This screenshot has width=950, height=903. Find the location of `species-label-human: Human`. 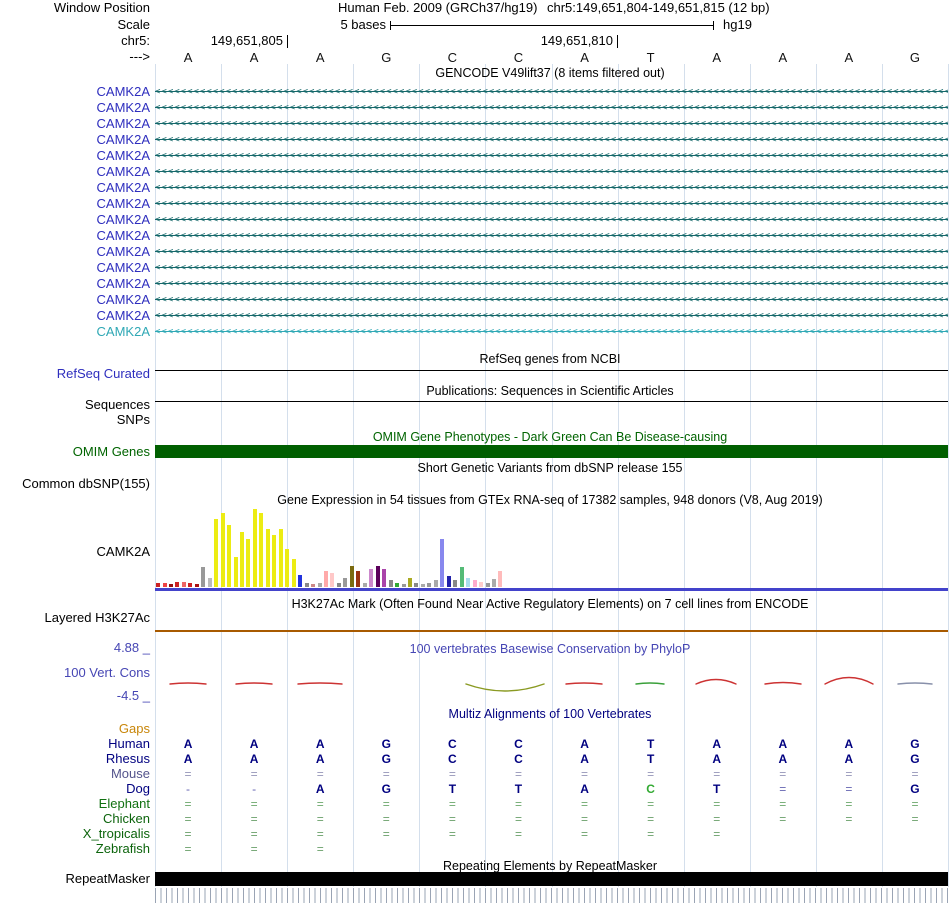

species-label-human: Human is located at coordinates (75, 744).